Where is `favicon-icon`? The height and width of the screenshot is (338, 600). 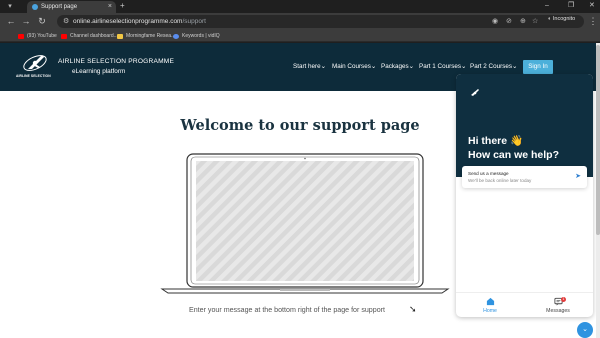
favicon-icon is located at coordinates (35, 7).